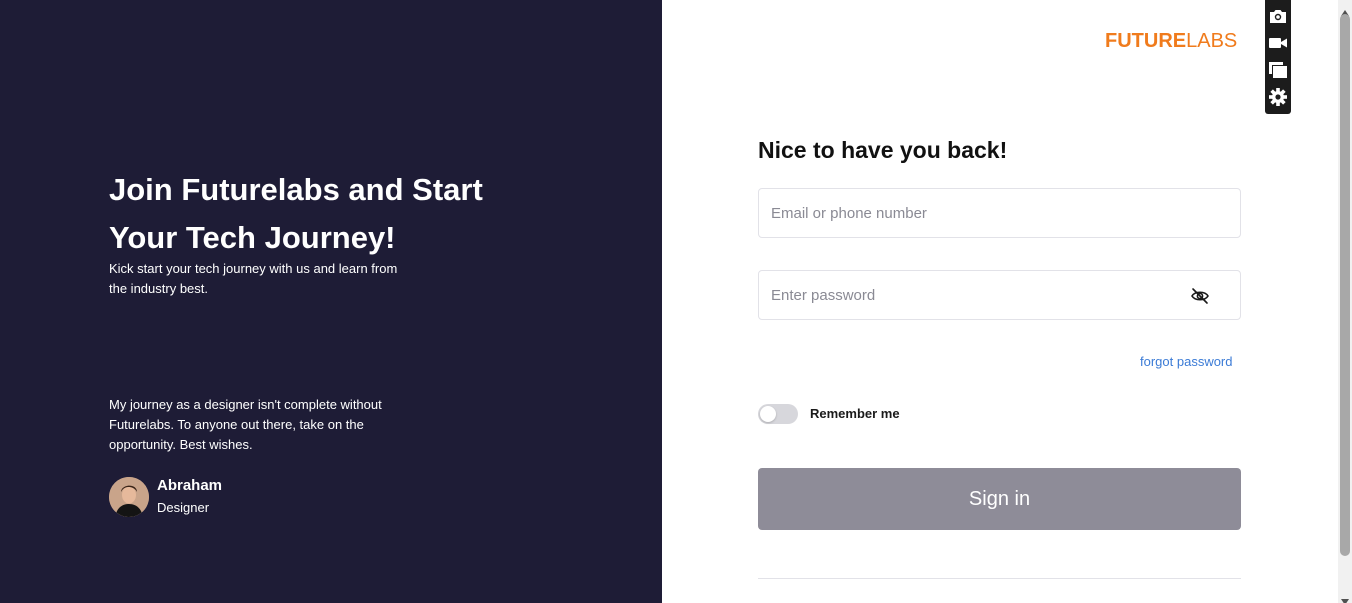  What do you see at coordinates (1278, 43) in the screenshot?
I see `video-icon` at bounding box center [1278, 43].